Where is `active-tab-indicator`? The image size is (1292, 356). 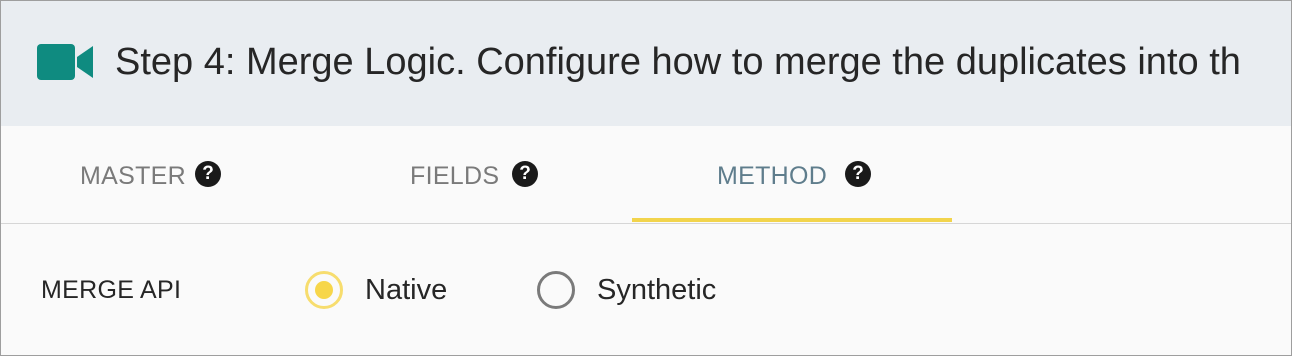 active-tab-indicator is located at coordinates (792, 220).